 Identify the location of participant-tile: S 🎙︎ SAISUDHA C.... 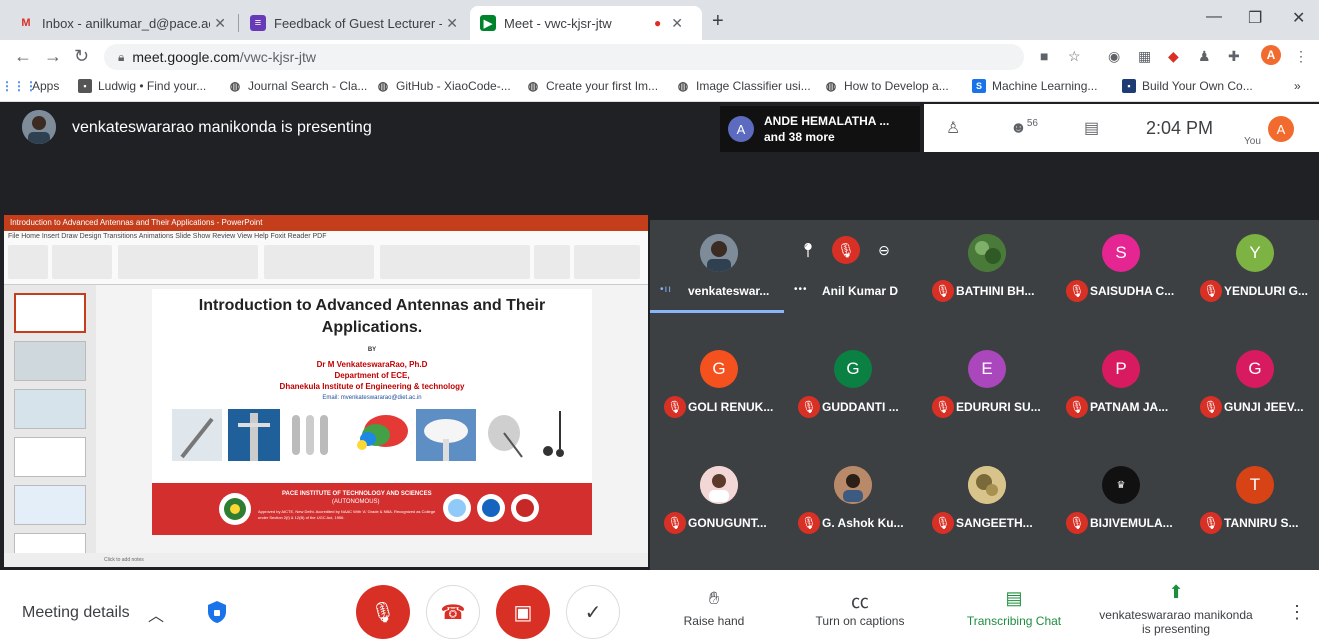
(1119, 275).